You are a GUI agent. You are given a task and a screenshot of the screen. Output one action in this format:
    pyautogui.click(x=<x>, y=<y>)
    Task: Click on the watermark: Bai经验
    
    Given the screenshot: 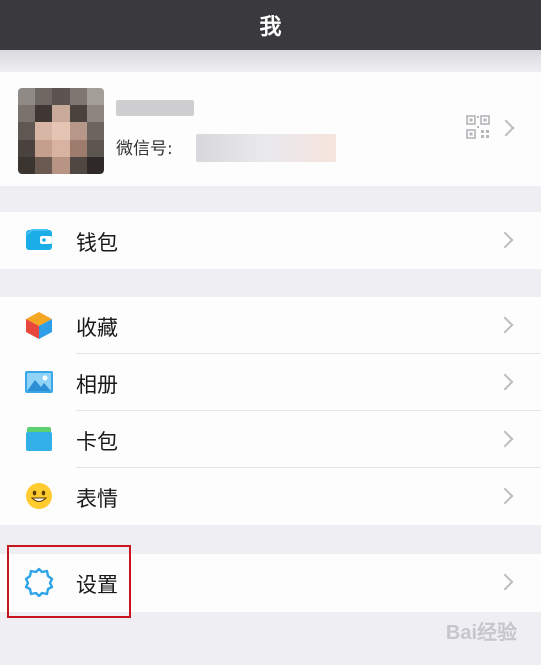 What is the action you would take?
    pyautogui.click(x=481, y=630)
    